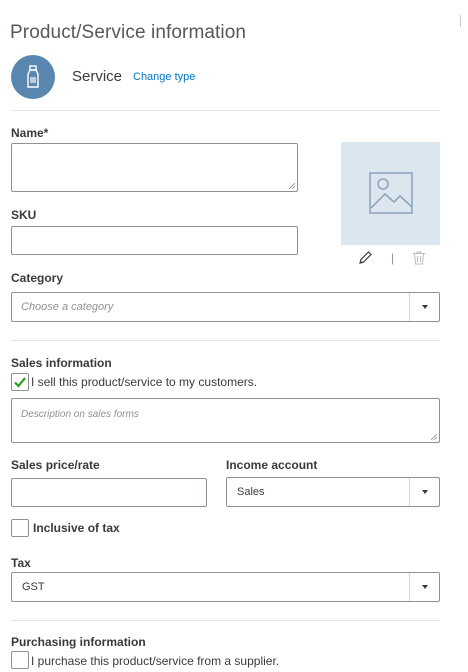 This screenshot has width=468, height=672. What do you see at coordinates (128, 32) in the screenshot?
I see `page-title: Product/Service information` at bounding box center [128, 32].